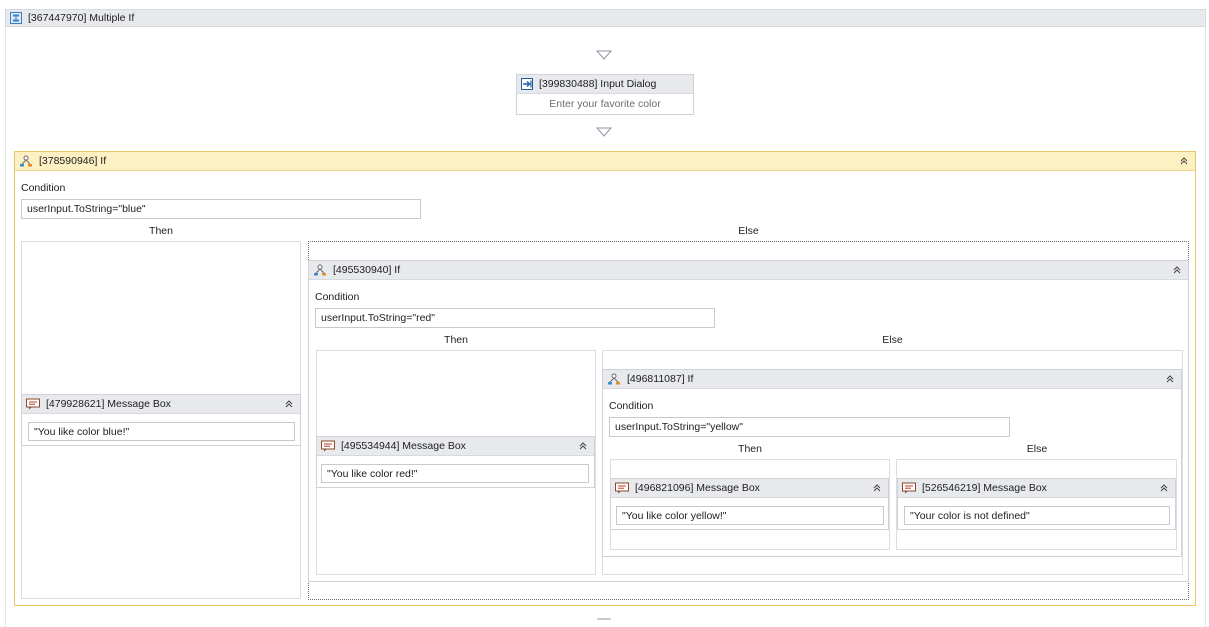 The image size is (1209, 627). I want to click on message-box-yellow-header: [496821096] Message Box, so click(749, 488).